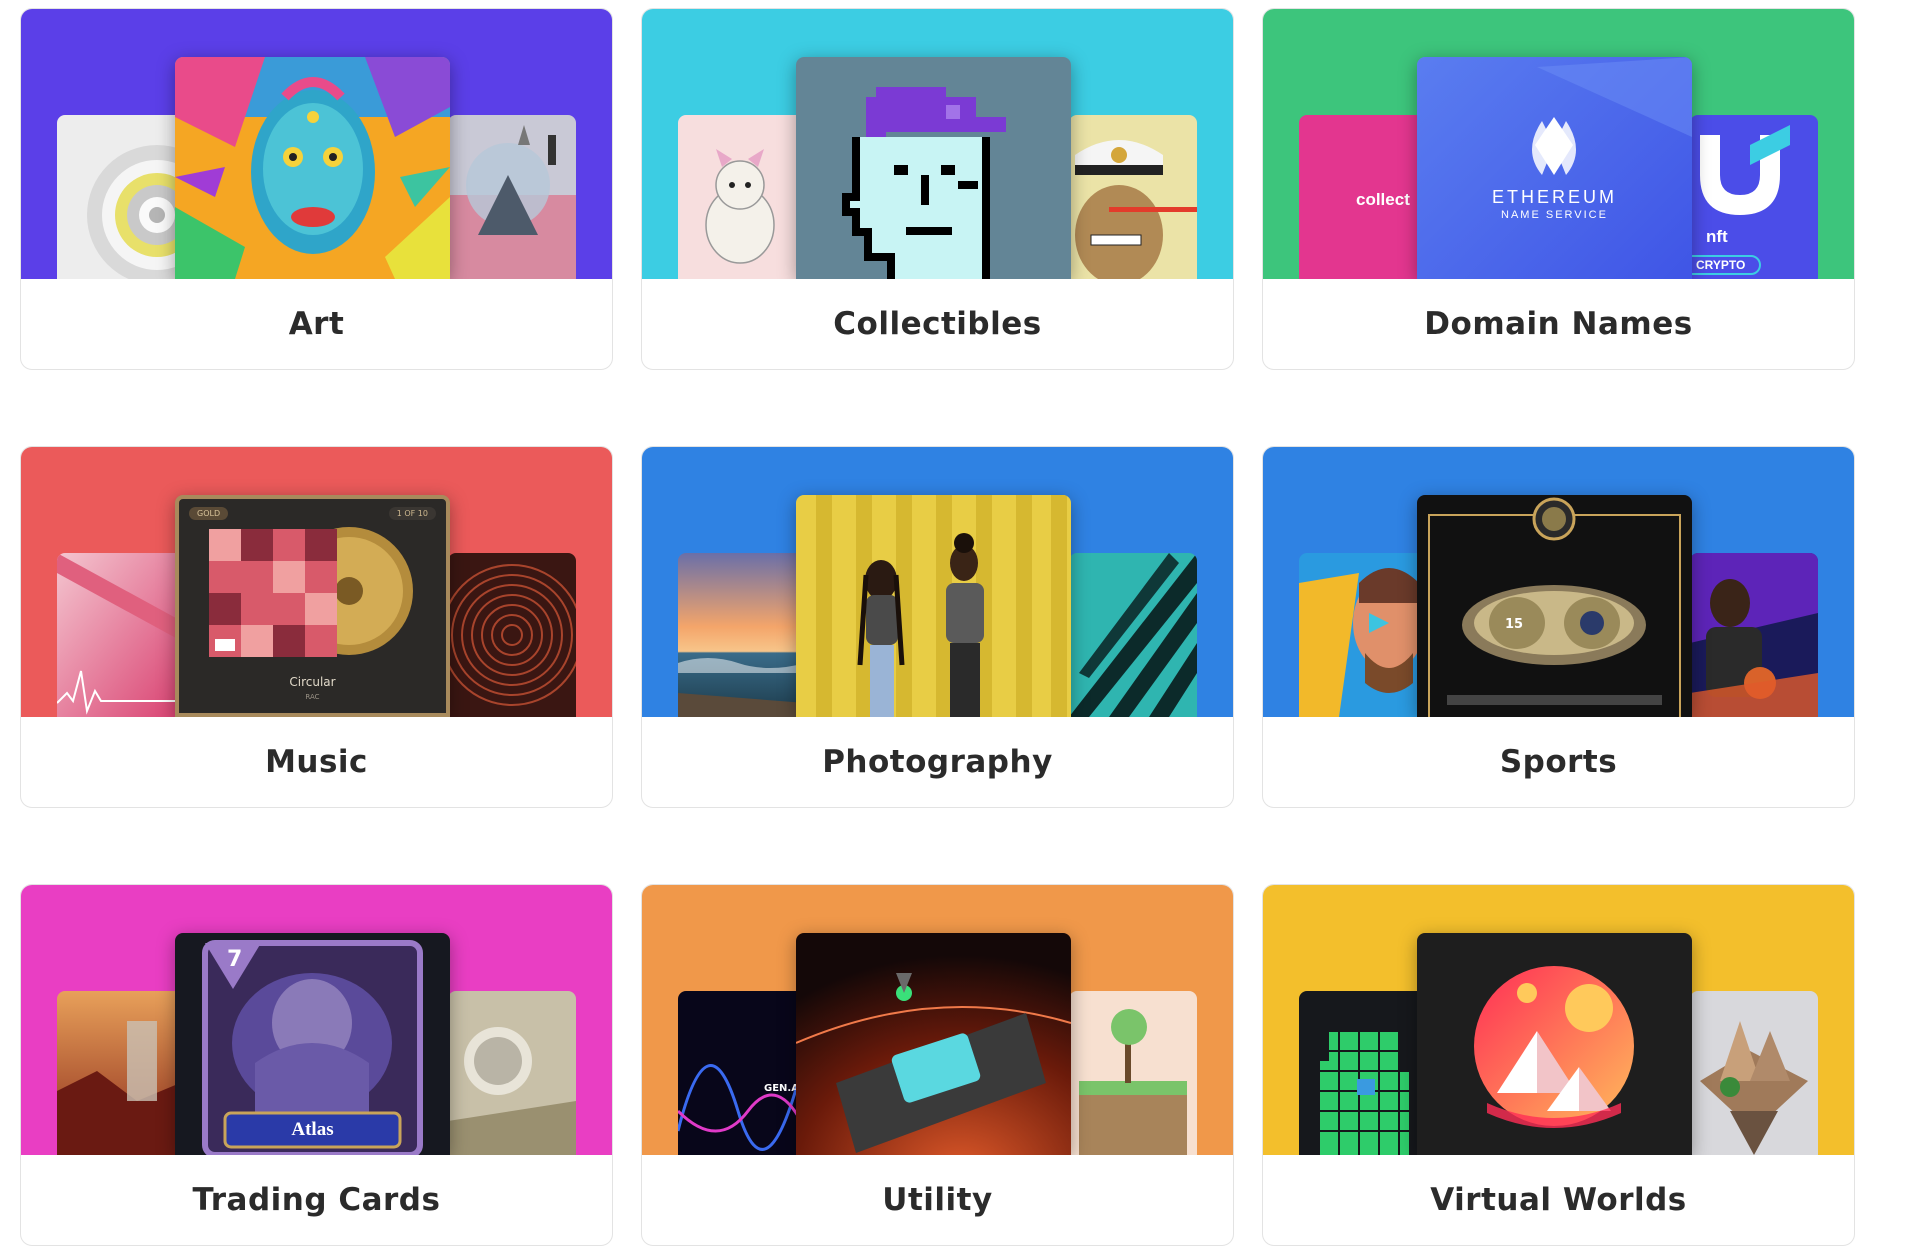  I want to click on trading-cards-thumb-main: 7 Atlas, so click(312, 1044).